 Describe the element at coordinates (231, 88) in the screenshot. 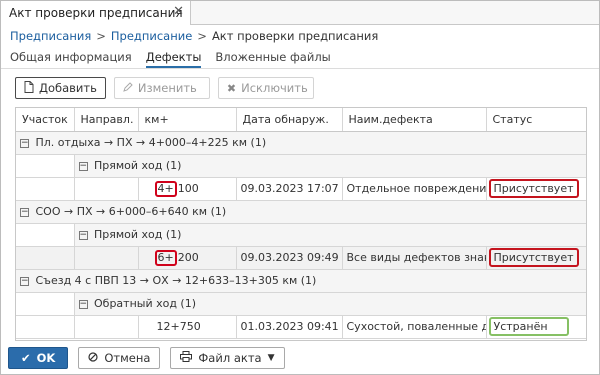

I see `x-icon: ✖` at that location.